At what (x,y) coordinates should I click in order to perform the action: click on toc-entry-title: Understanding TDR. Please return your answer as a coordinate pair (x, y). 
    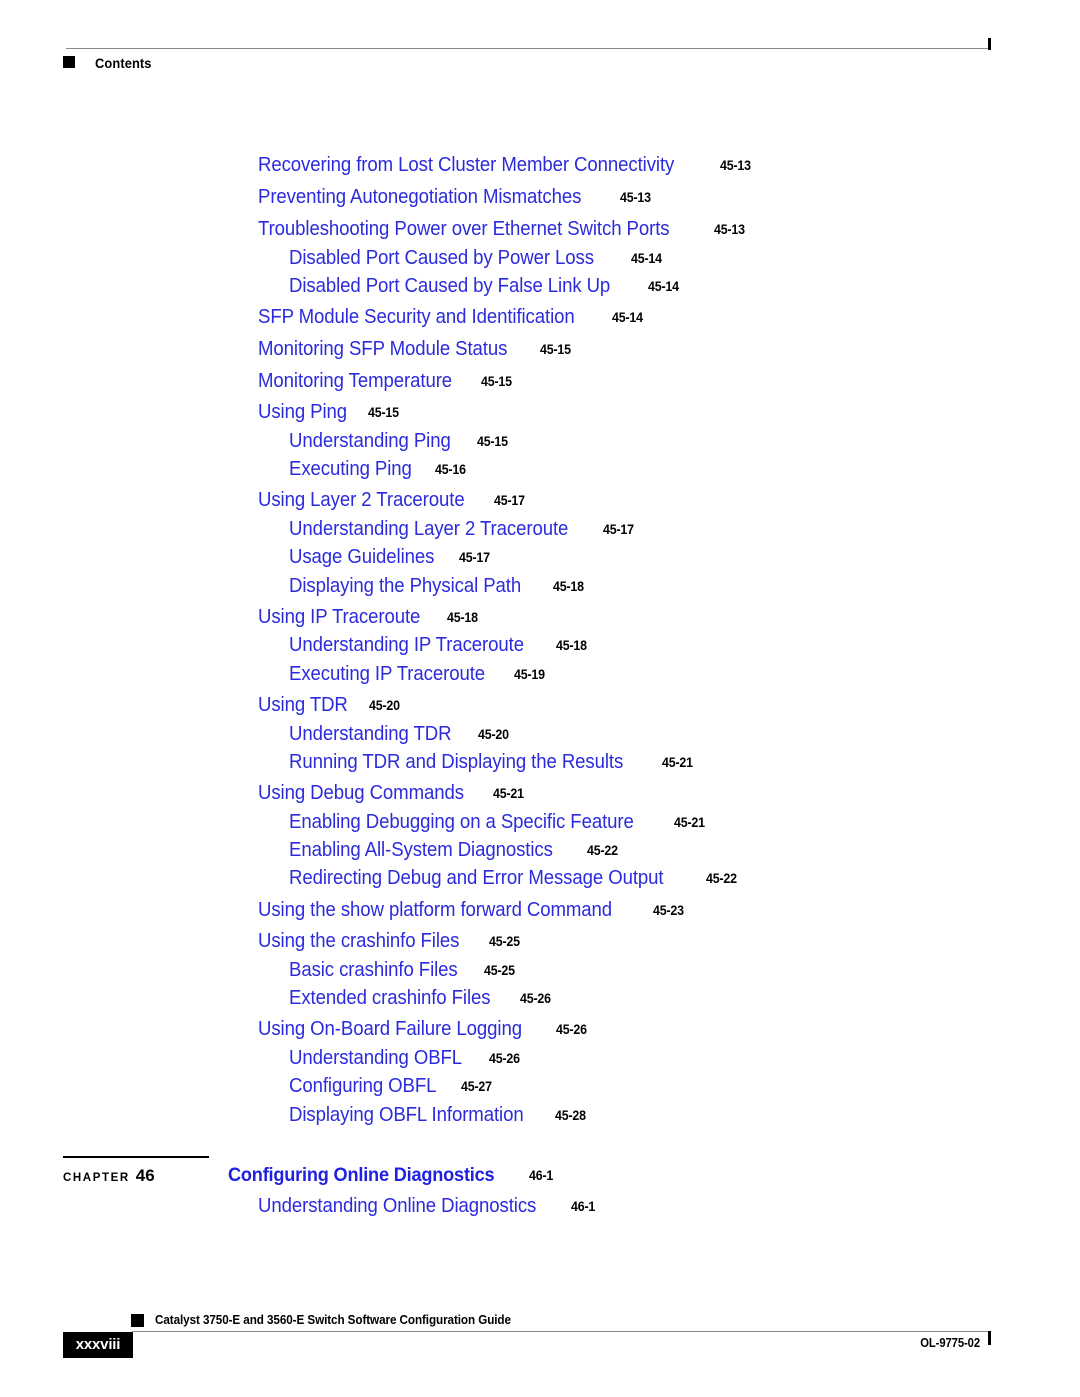
    Looking at the image, I should click on (370, 734).